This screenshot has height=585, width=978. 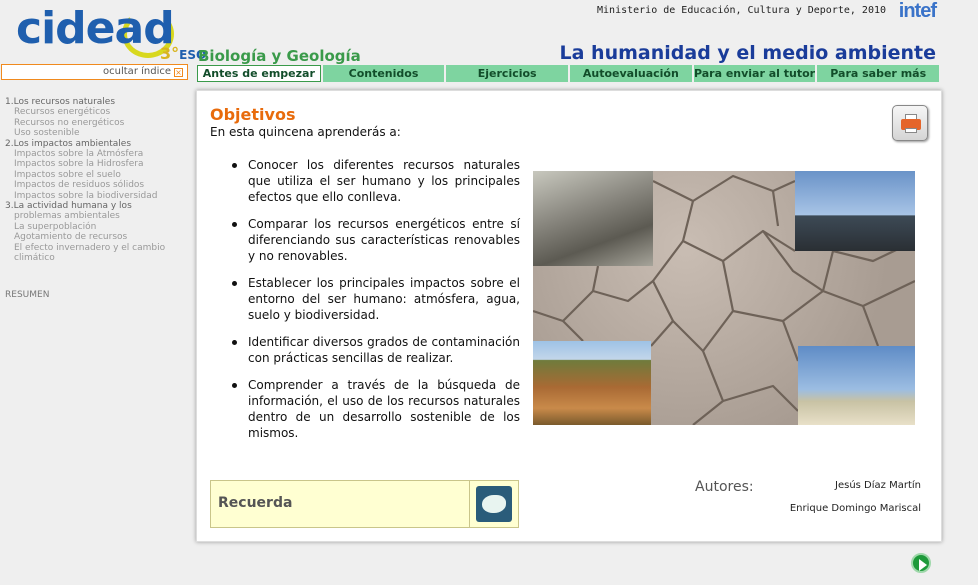 I want to click on sidebar-item: Impactos sobre el suelo, so click(x=97, y=175).